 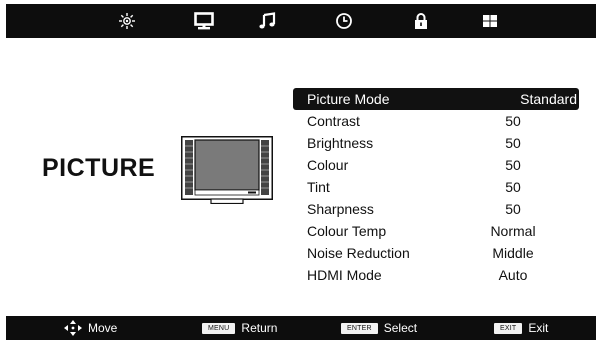 I want to click on menu-item-label: HDMI Mode, so click(x=344, y=275).